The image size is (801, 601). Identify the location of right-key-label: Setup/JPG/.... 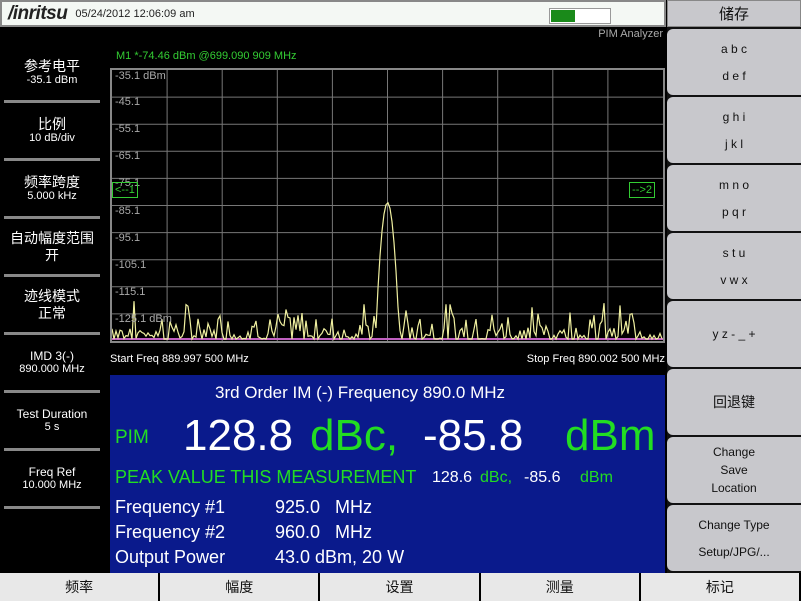
(734, 551).